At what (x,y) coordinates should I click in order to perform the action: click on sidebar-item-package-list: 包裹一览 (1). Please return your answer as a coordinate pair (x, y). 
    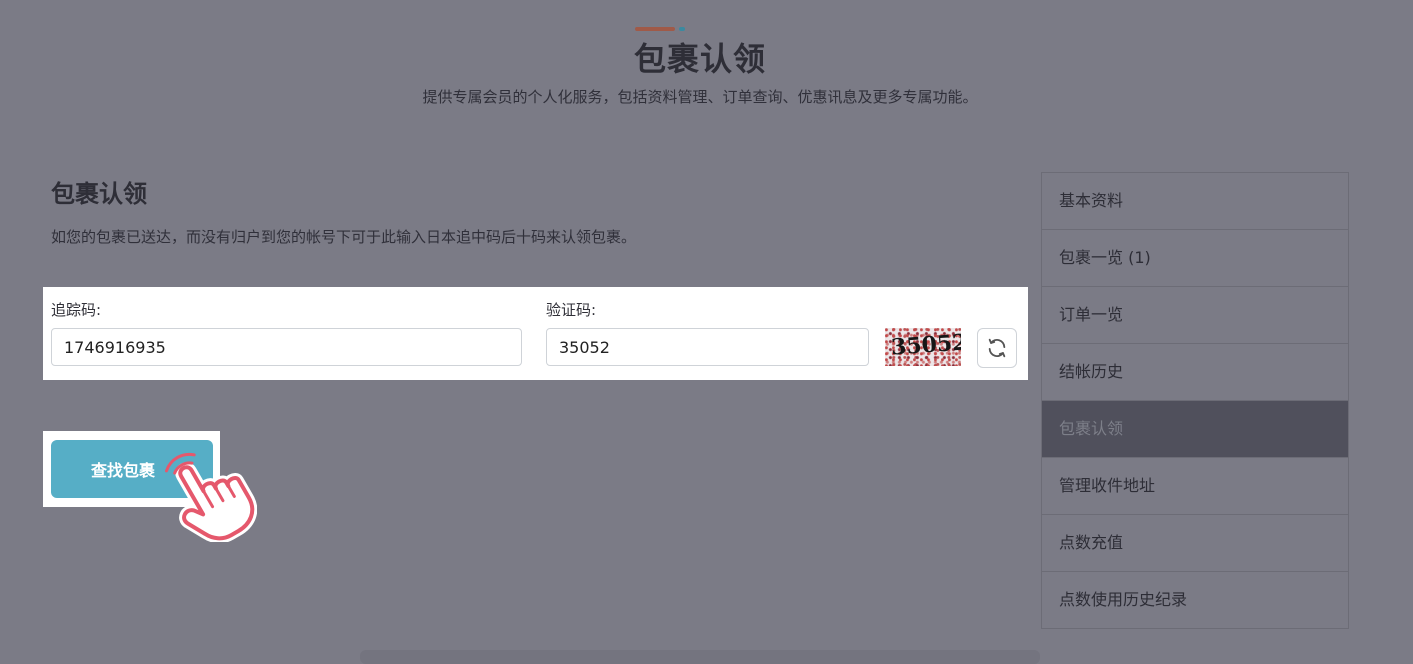
    Looking at the image, I should click on (1195, 258).